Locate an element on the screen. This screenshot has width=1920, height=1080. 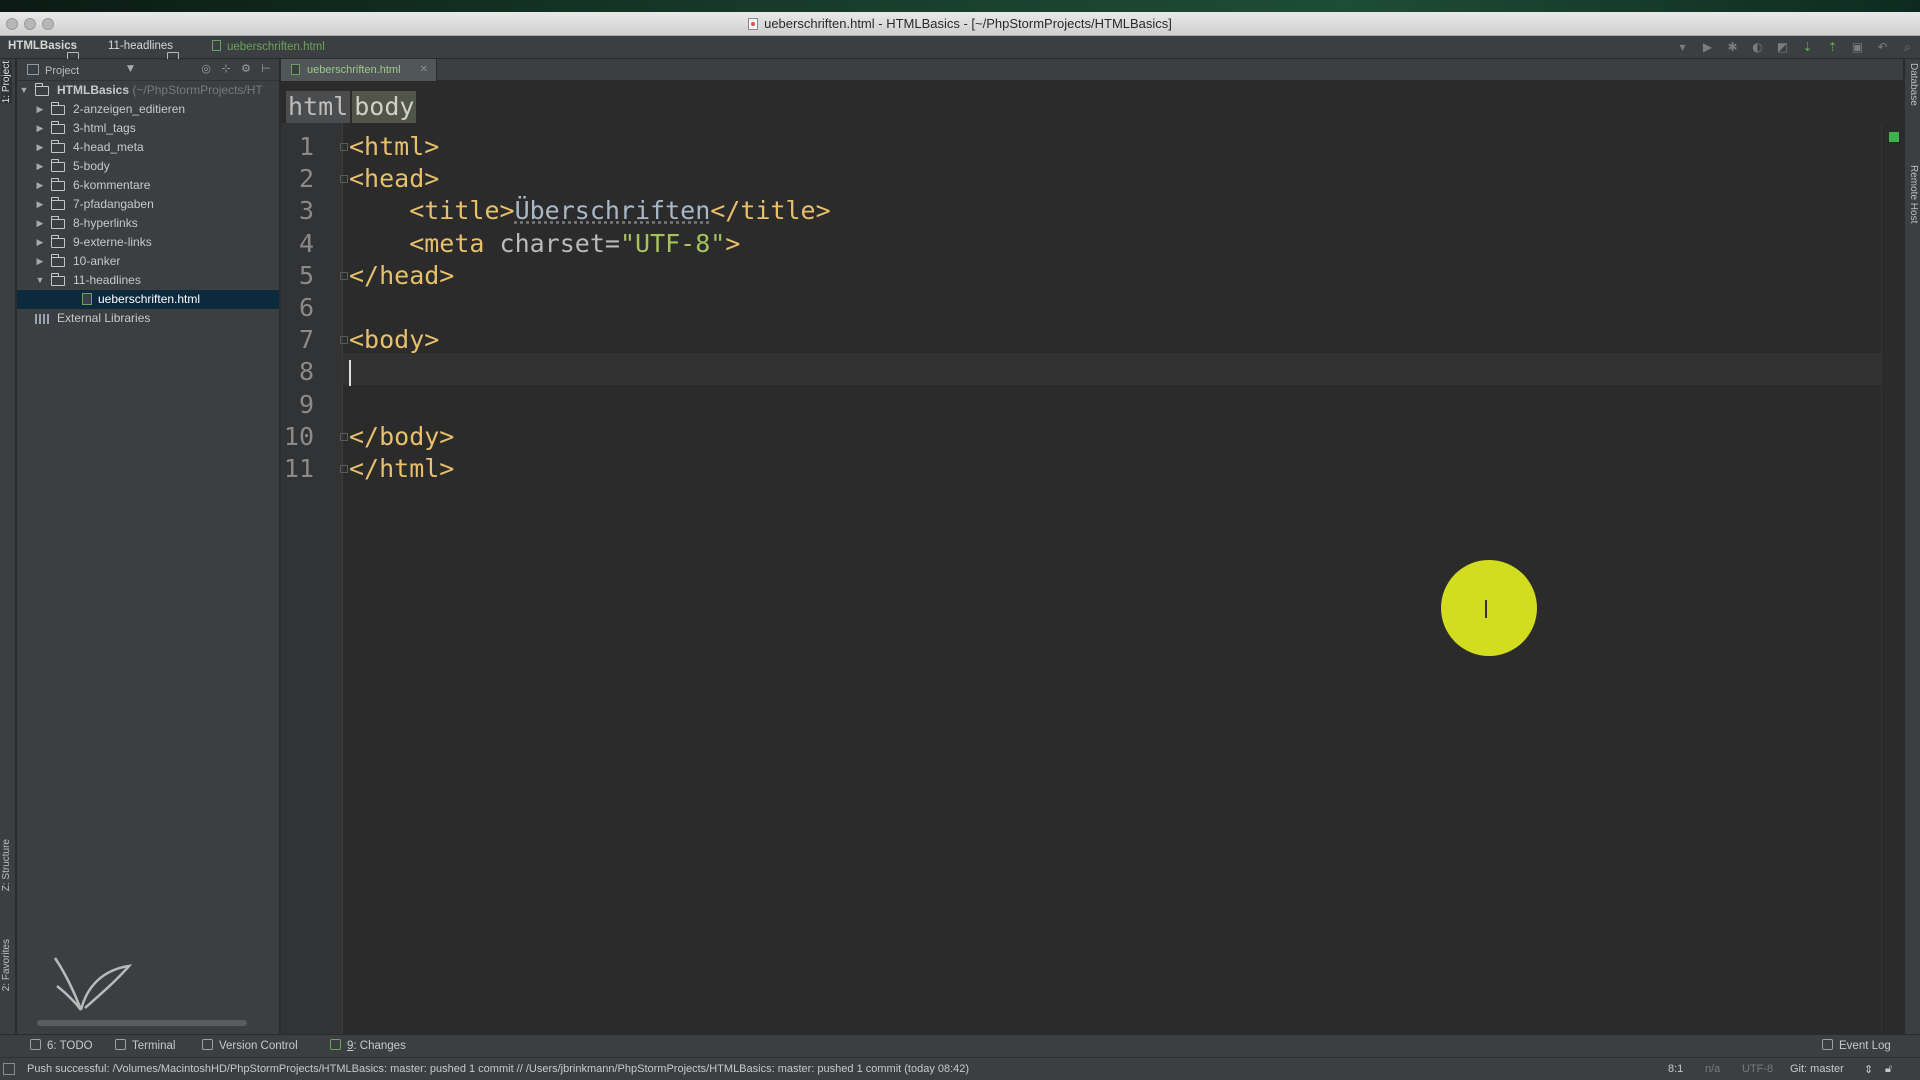
run-icon: ▶ is located at coordinates (1707, 47).